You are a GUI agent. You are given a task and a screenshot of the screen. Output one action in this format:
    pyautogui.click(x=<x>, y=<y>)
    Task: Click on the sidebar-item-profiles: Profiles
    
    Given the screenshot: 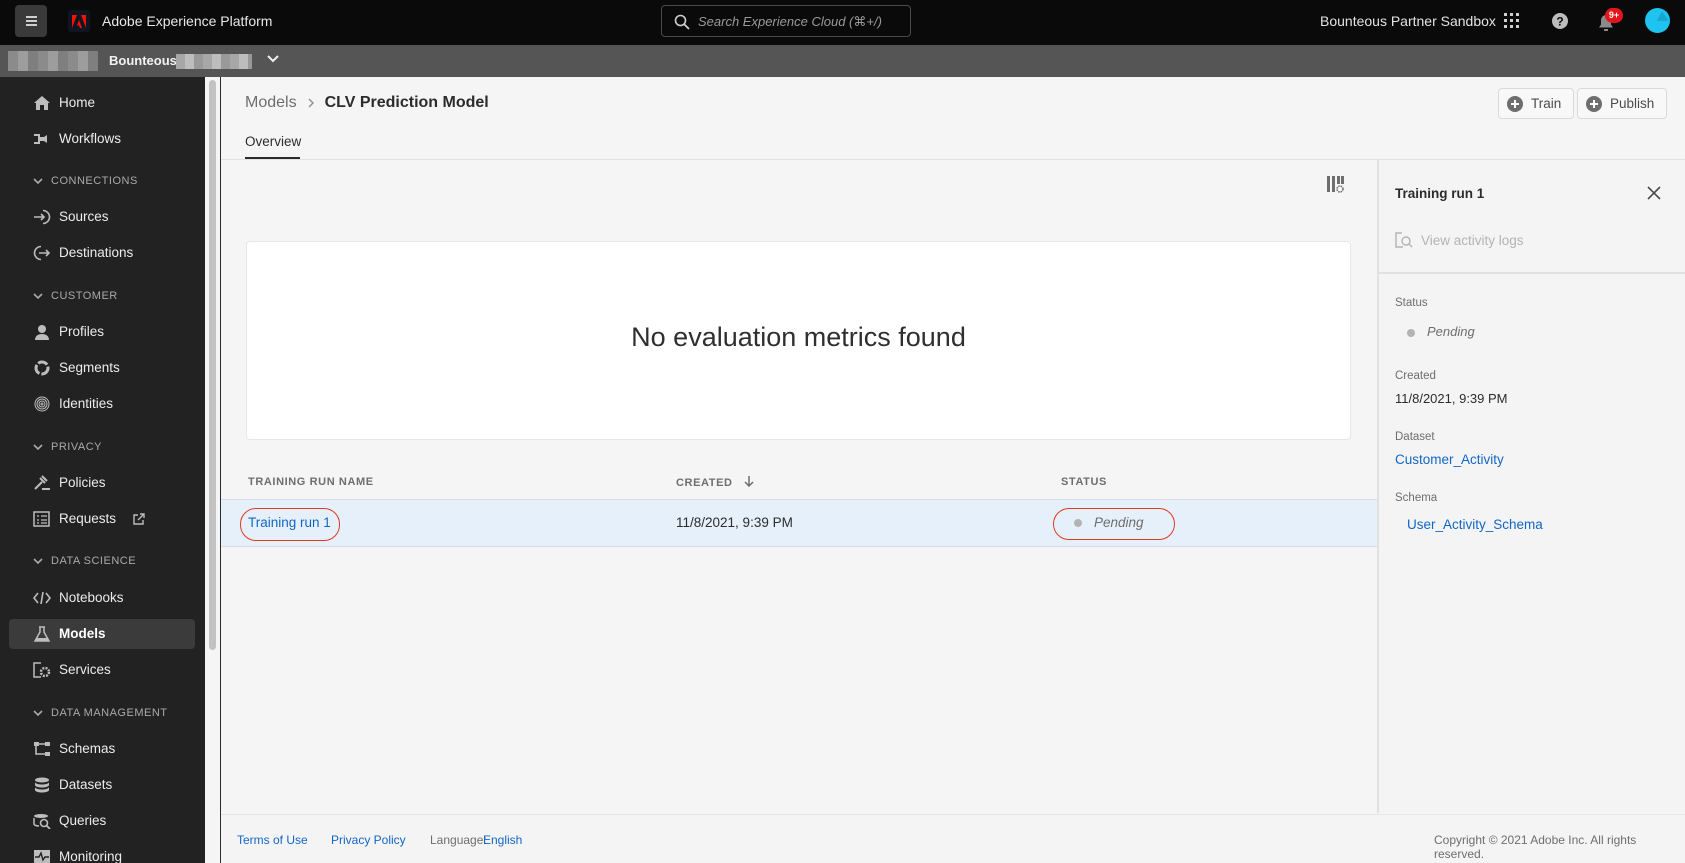 What is the action you would take?
    pyautogui.click(x=102, y=332)
    